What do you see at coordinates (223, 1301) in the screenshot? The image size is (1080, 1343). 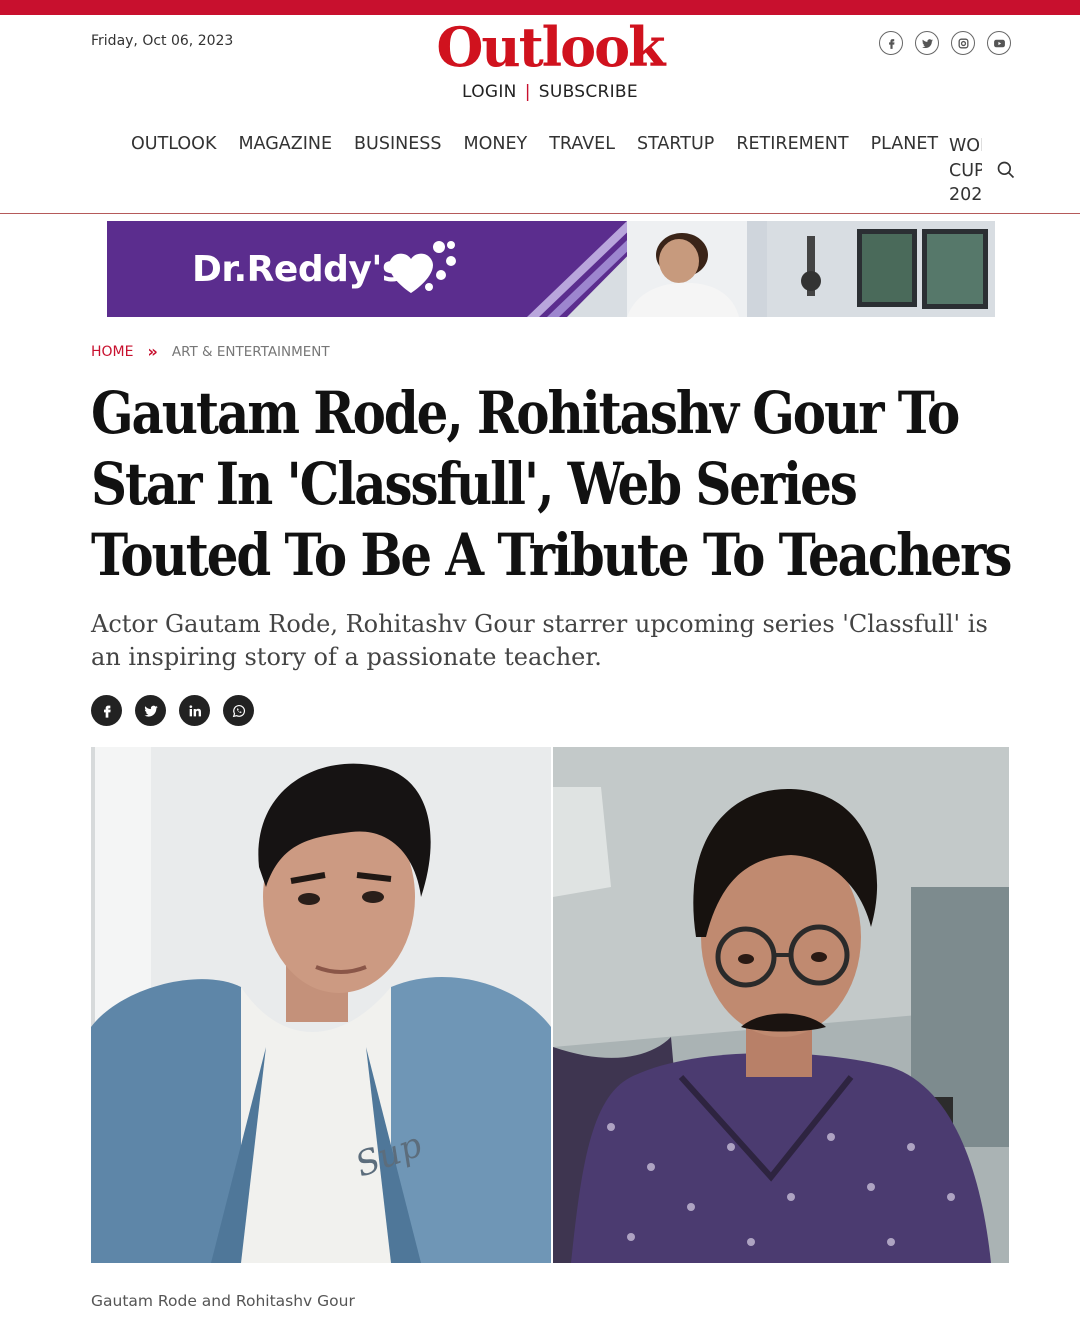 I see `image-caption: Gautam Rode and Rohitashv Gour` at bounding box center [223, 1301].